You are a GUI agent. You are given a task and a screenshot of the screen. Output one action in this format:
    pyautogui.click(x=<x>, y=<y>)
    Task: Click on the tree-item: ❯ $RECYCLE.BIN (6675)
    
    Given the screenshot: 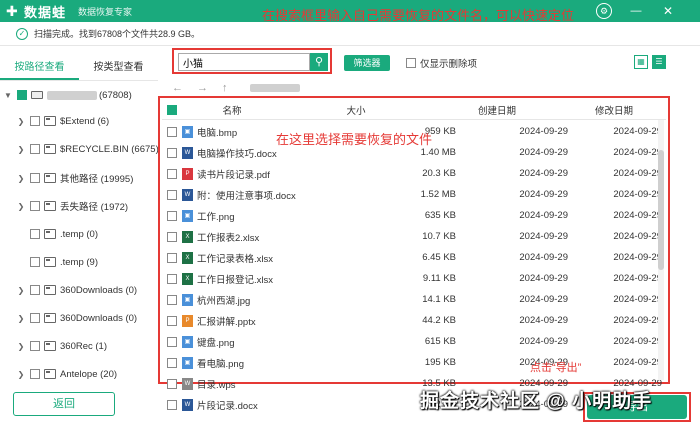 What is the action you would take?
    pyautogui.click(x=87, y=149)
    